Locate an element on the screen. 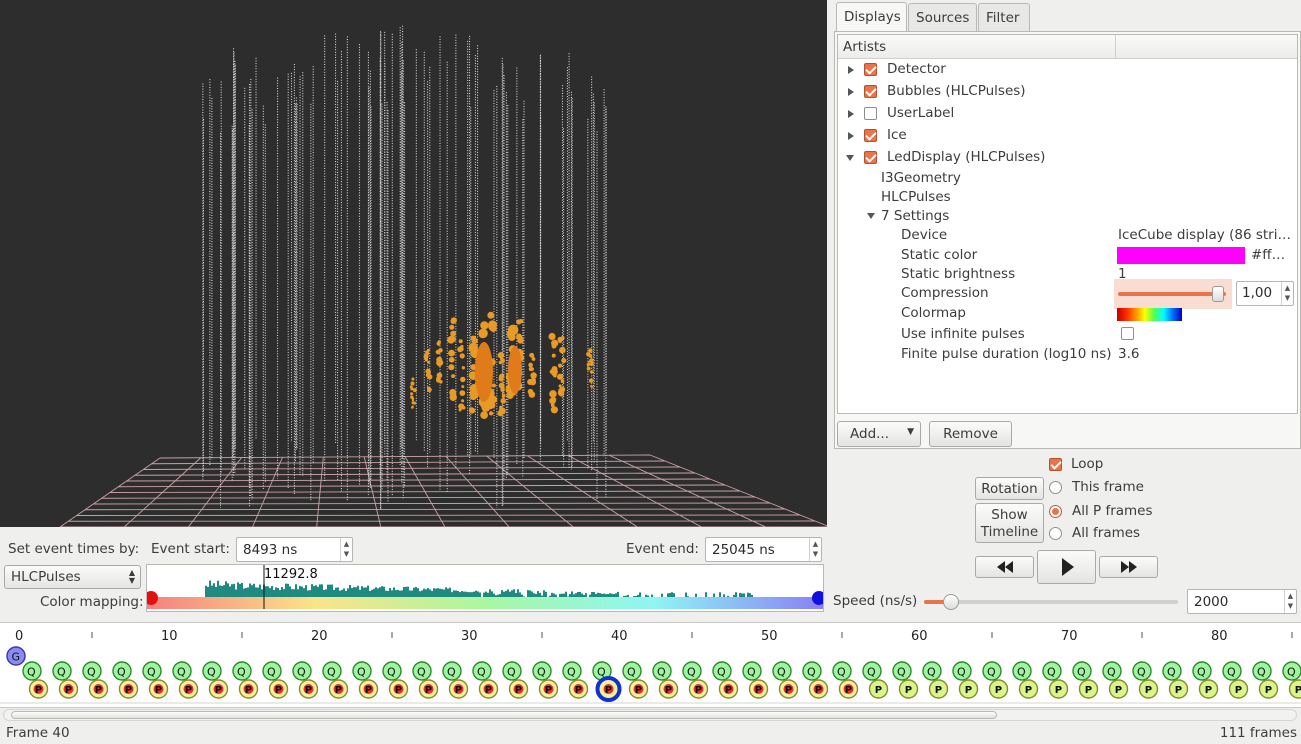  loop-label: Loop is located at coordinates (1087, 464).